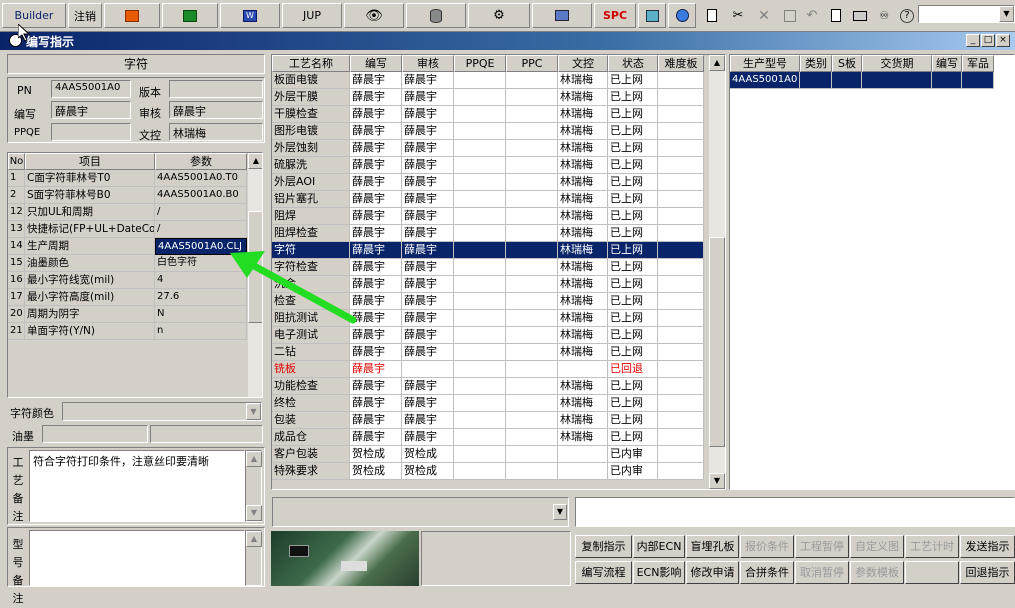  What do you see at coordinates (765, 80) in the screenshot?
I see `model-cell: 4AAS5001A0` at bounding box center [765, 80].